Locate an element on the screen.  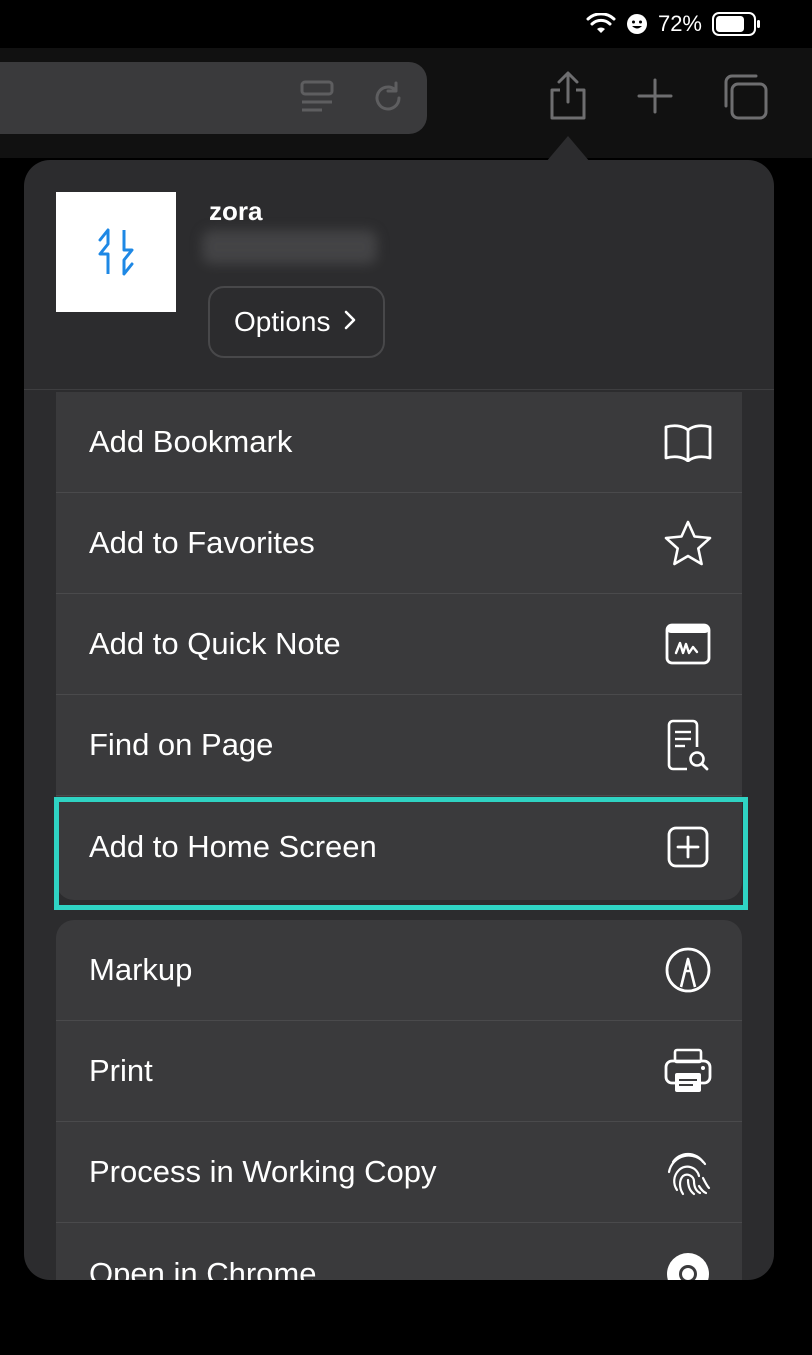
browser-toolbar is located at coordinates (406, 103).